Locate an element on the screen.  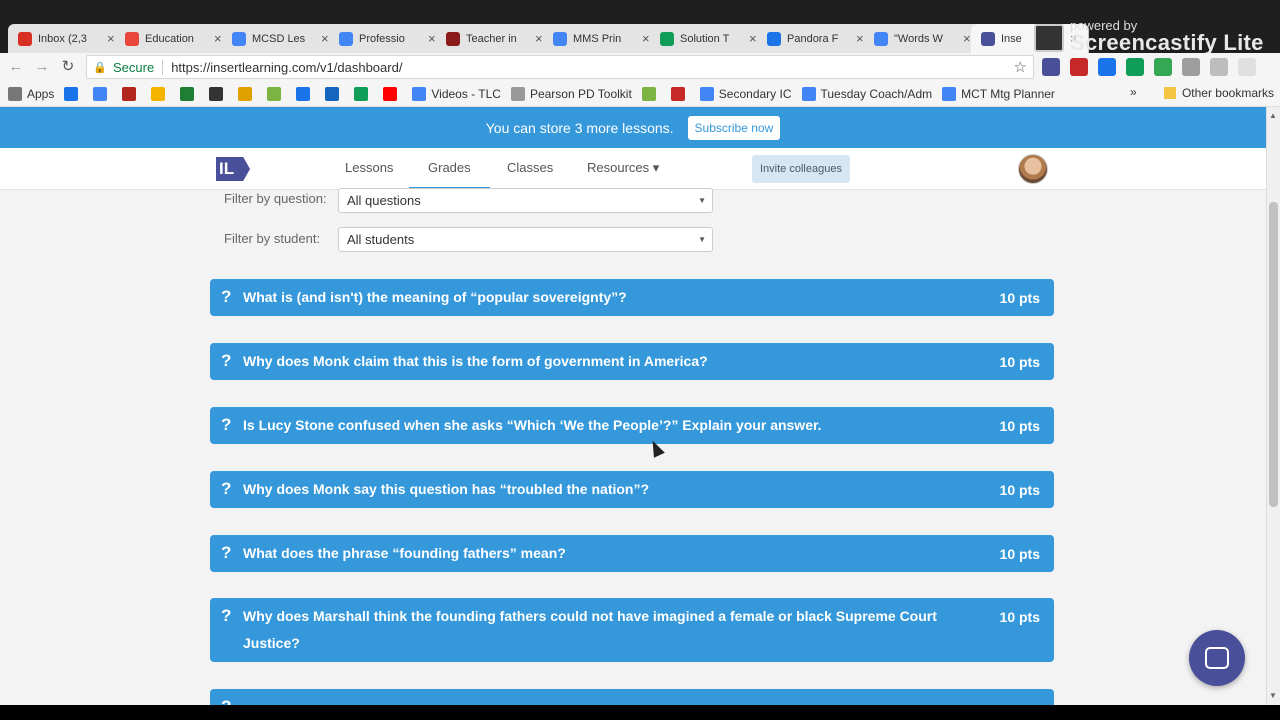
scroll-thumb is located at coordinates (1273, 354).